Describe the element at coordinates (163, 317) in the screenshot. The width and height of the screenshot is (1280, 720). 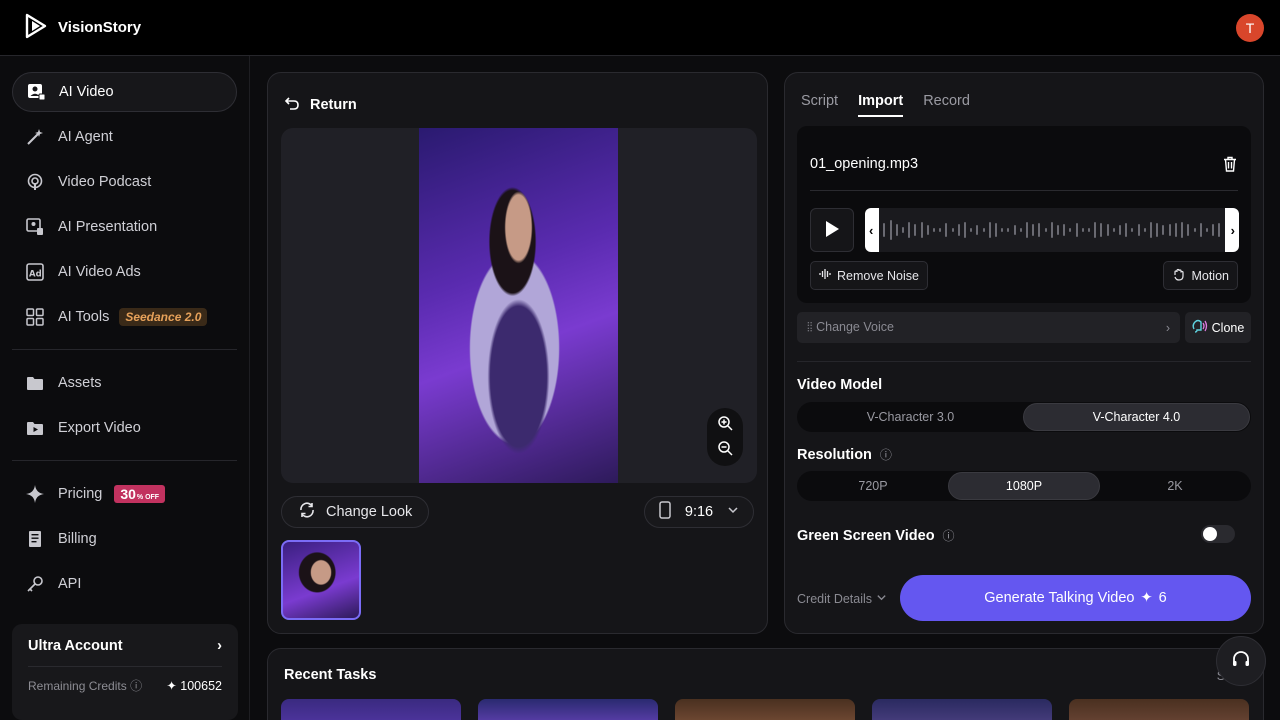
I see `seedance-badge: Seedance 2.0` at that location.